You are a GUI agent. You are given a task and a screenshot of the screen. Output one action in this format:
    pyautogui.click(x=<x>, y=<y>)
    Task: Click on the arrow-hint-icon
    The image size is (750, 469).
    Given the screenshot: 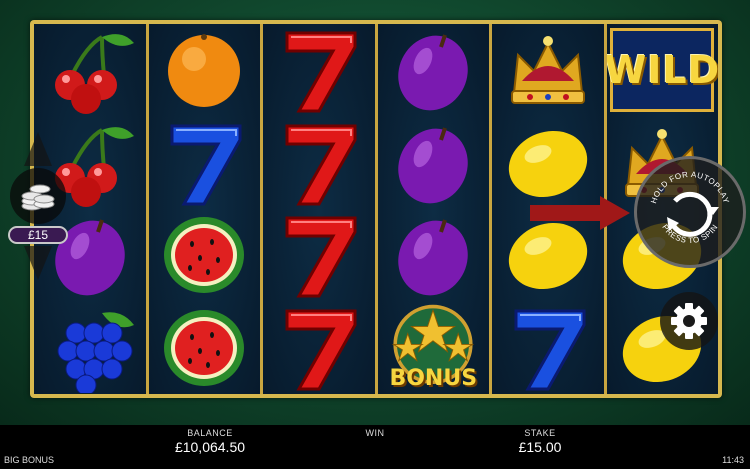 What is the action you would take?
    pyautogui.click(x=580, y=213)
    